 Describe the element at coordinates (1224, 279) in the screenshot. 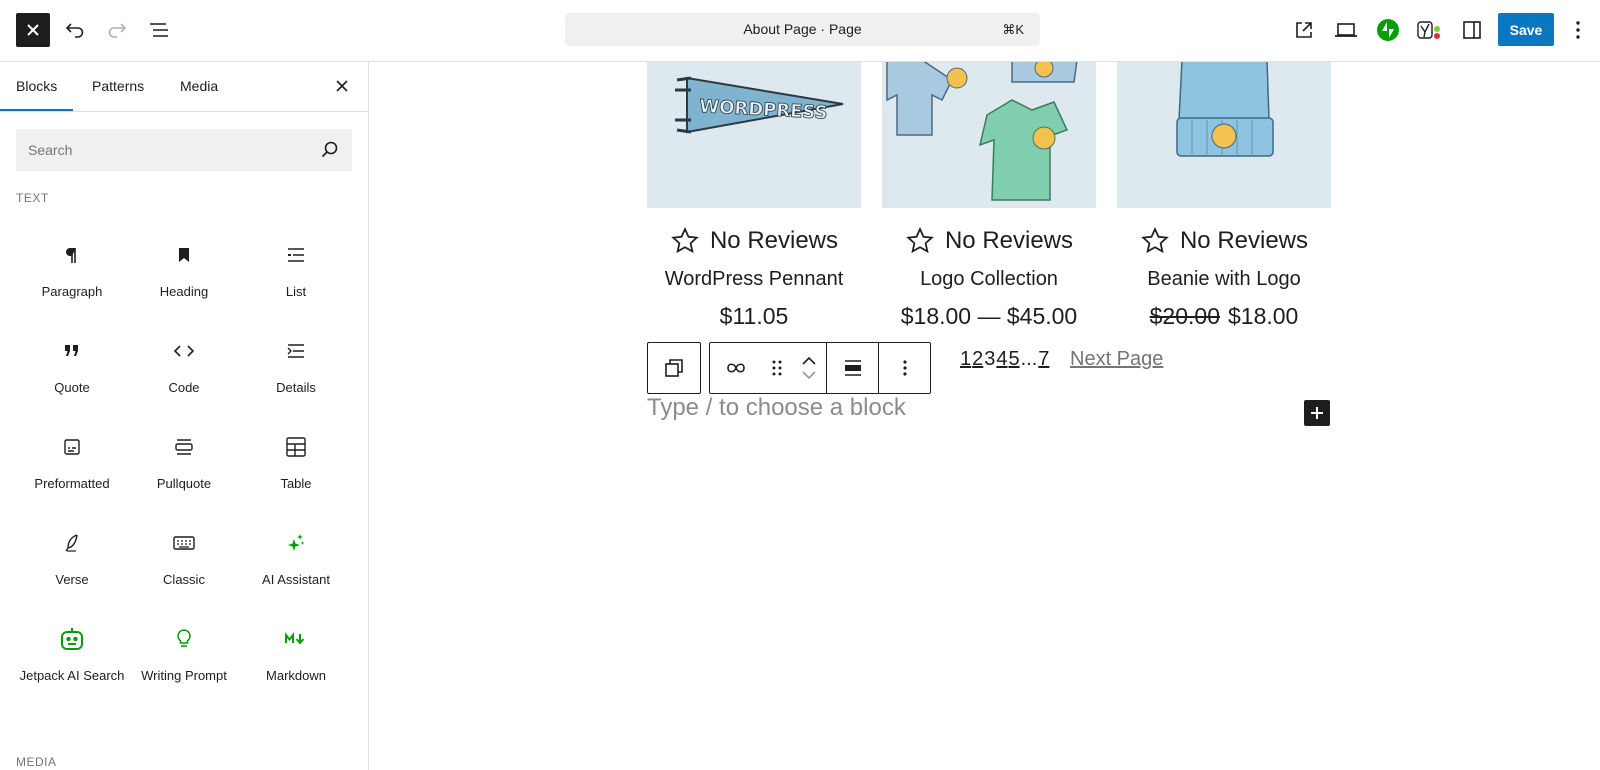

I see `product-title: Beanie with Logo` at that location.